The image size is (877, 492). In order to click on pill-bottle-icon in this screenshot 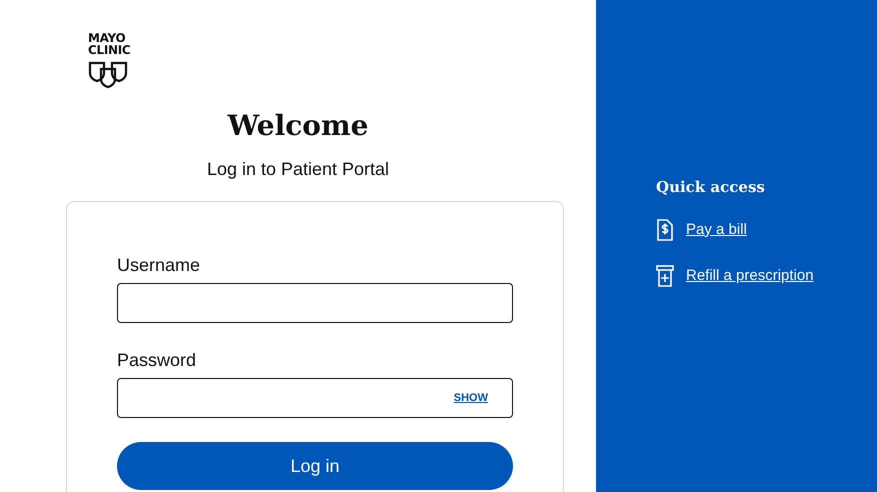, I will do `click(665, 276)`.